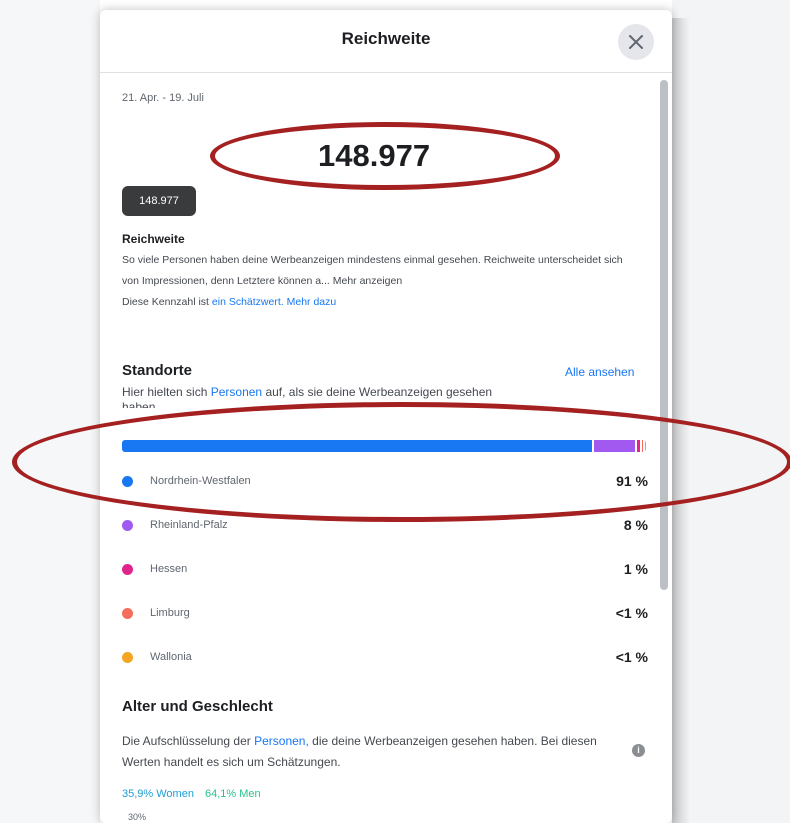 This screenshot has width=790, height=823. I want to click on location-row: Hessen 1 %, so click(385, 570).